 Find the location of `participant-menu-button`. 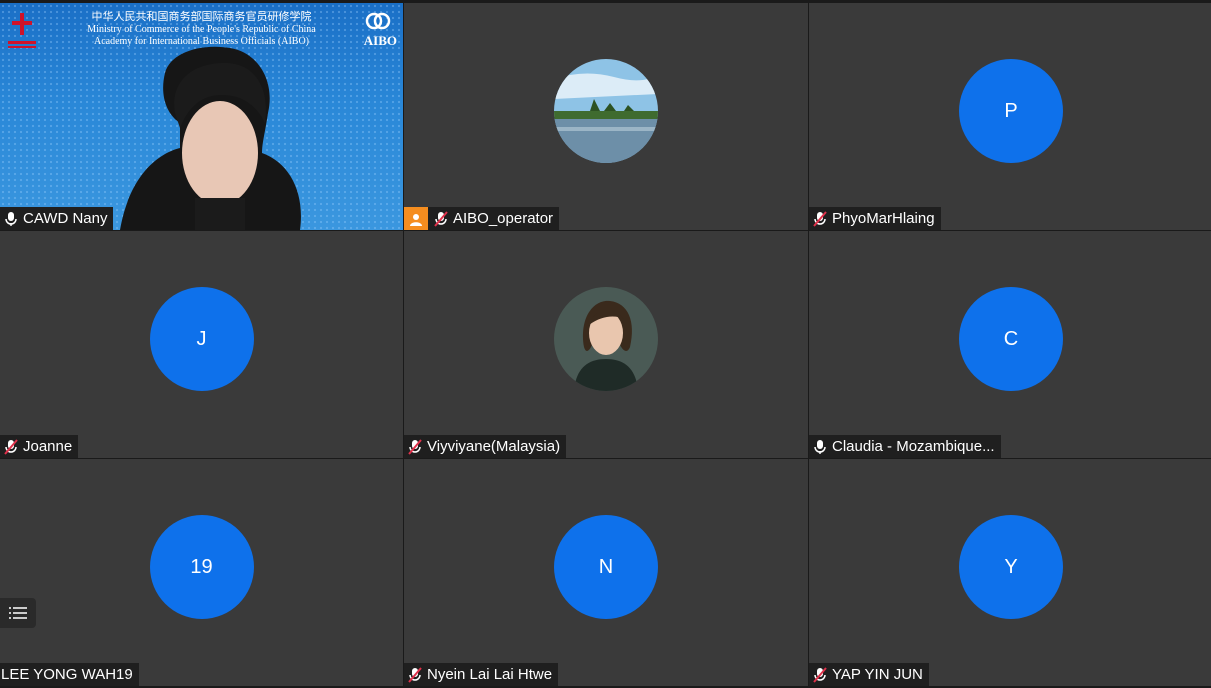

participant-menu-button is located at coordinates (18, 613).